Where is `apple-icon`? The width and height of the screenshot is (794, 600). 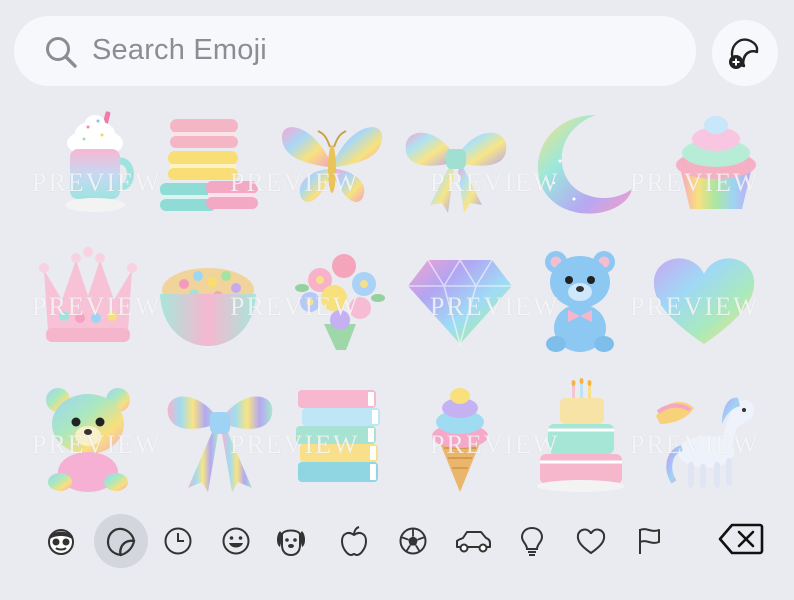 apple-icon is located at coordinates (354, 541).